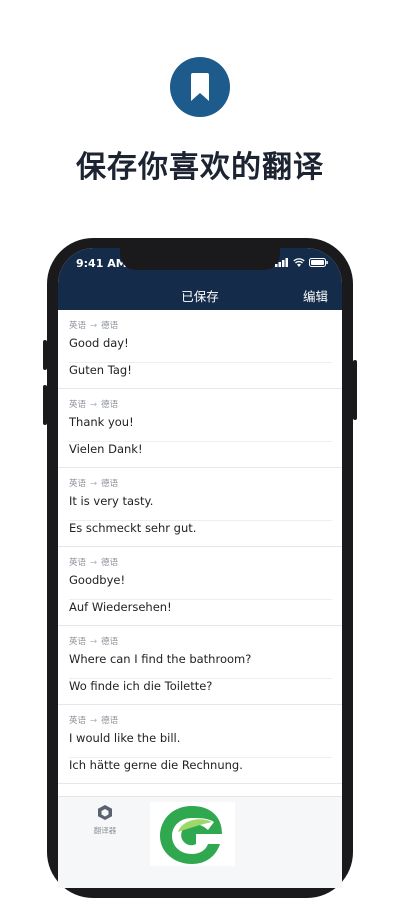 This screenshot has height=898, width=400. What do you see at coordinates (106, 449) in the screenshot?
I see `translated-text: Vielen Dank!` at bounding box center [106, 449].